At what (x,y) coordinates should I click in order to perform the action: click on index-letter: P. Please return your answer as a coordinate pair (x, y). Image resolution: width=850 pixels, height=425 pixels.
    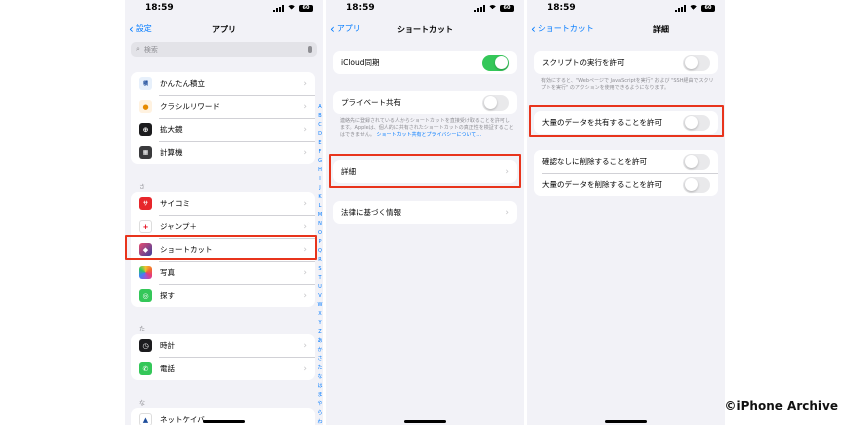
    Looking at the image, I should click on (319, 242).